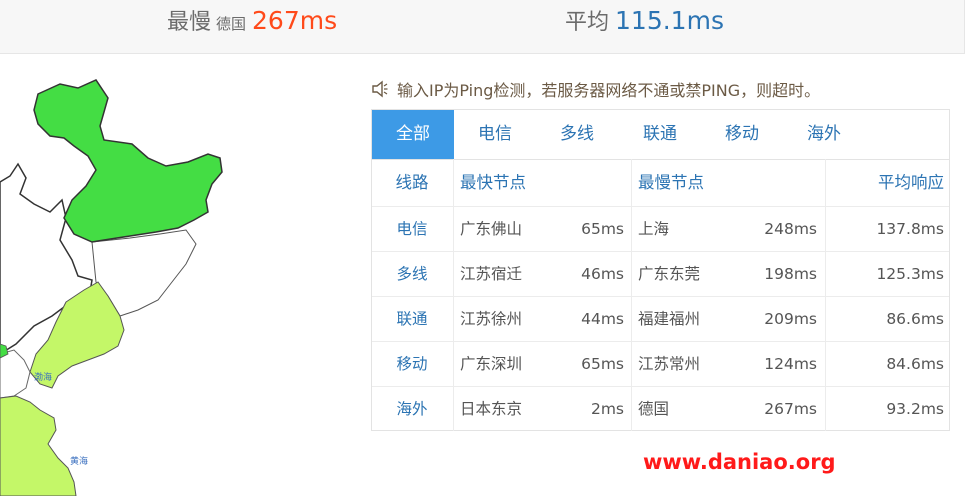 The height and width of the screenshot is (496, 968). I want to click on row-isp: 联通, so click(412, 319).